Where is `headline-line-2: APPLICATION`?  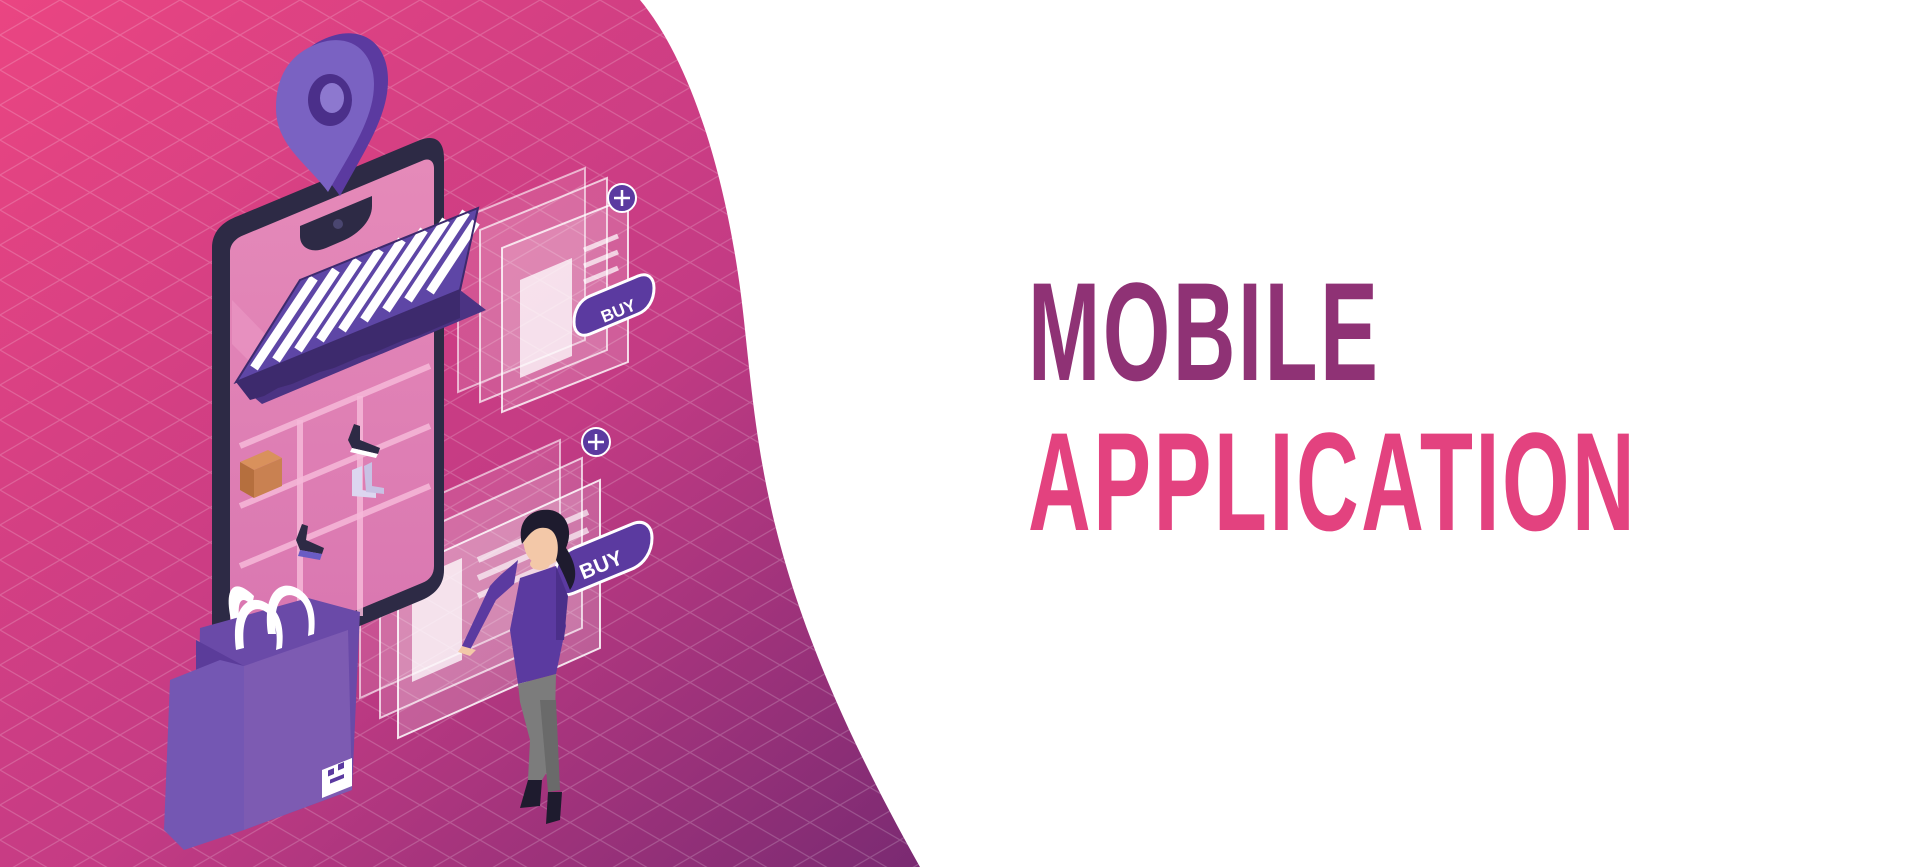 headline-line-2: APPLICATION is located at coordinates (1333, 481).